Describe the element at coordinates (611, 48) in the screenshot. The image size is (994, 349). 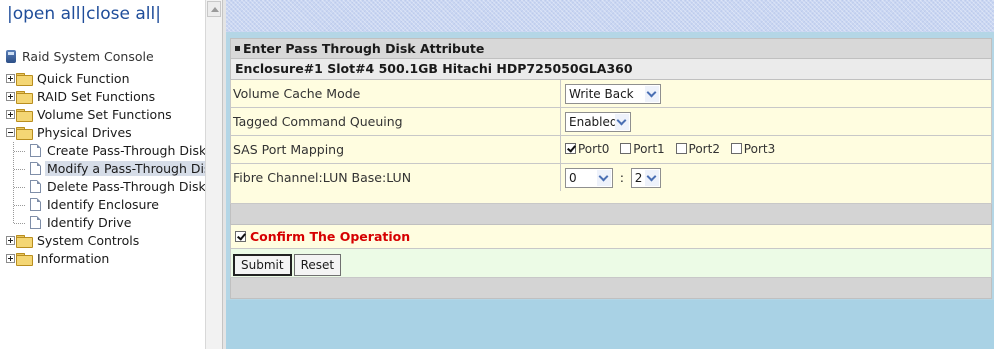
I see `section-header: Enter Pass Through Disk Attribute` at that location.